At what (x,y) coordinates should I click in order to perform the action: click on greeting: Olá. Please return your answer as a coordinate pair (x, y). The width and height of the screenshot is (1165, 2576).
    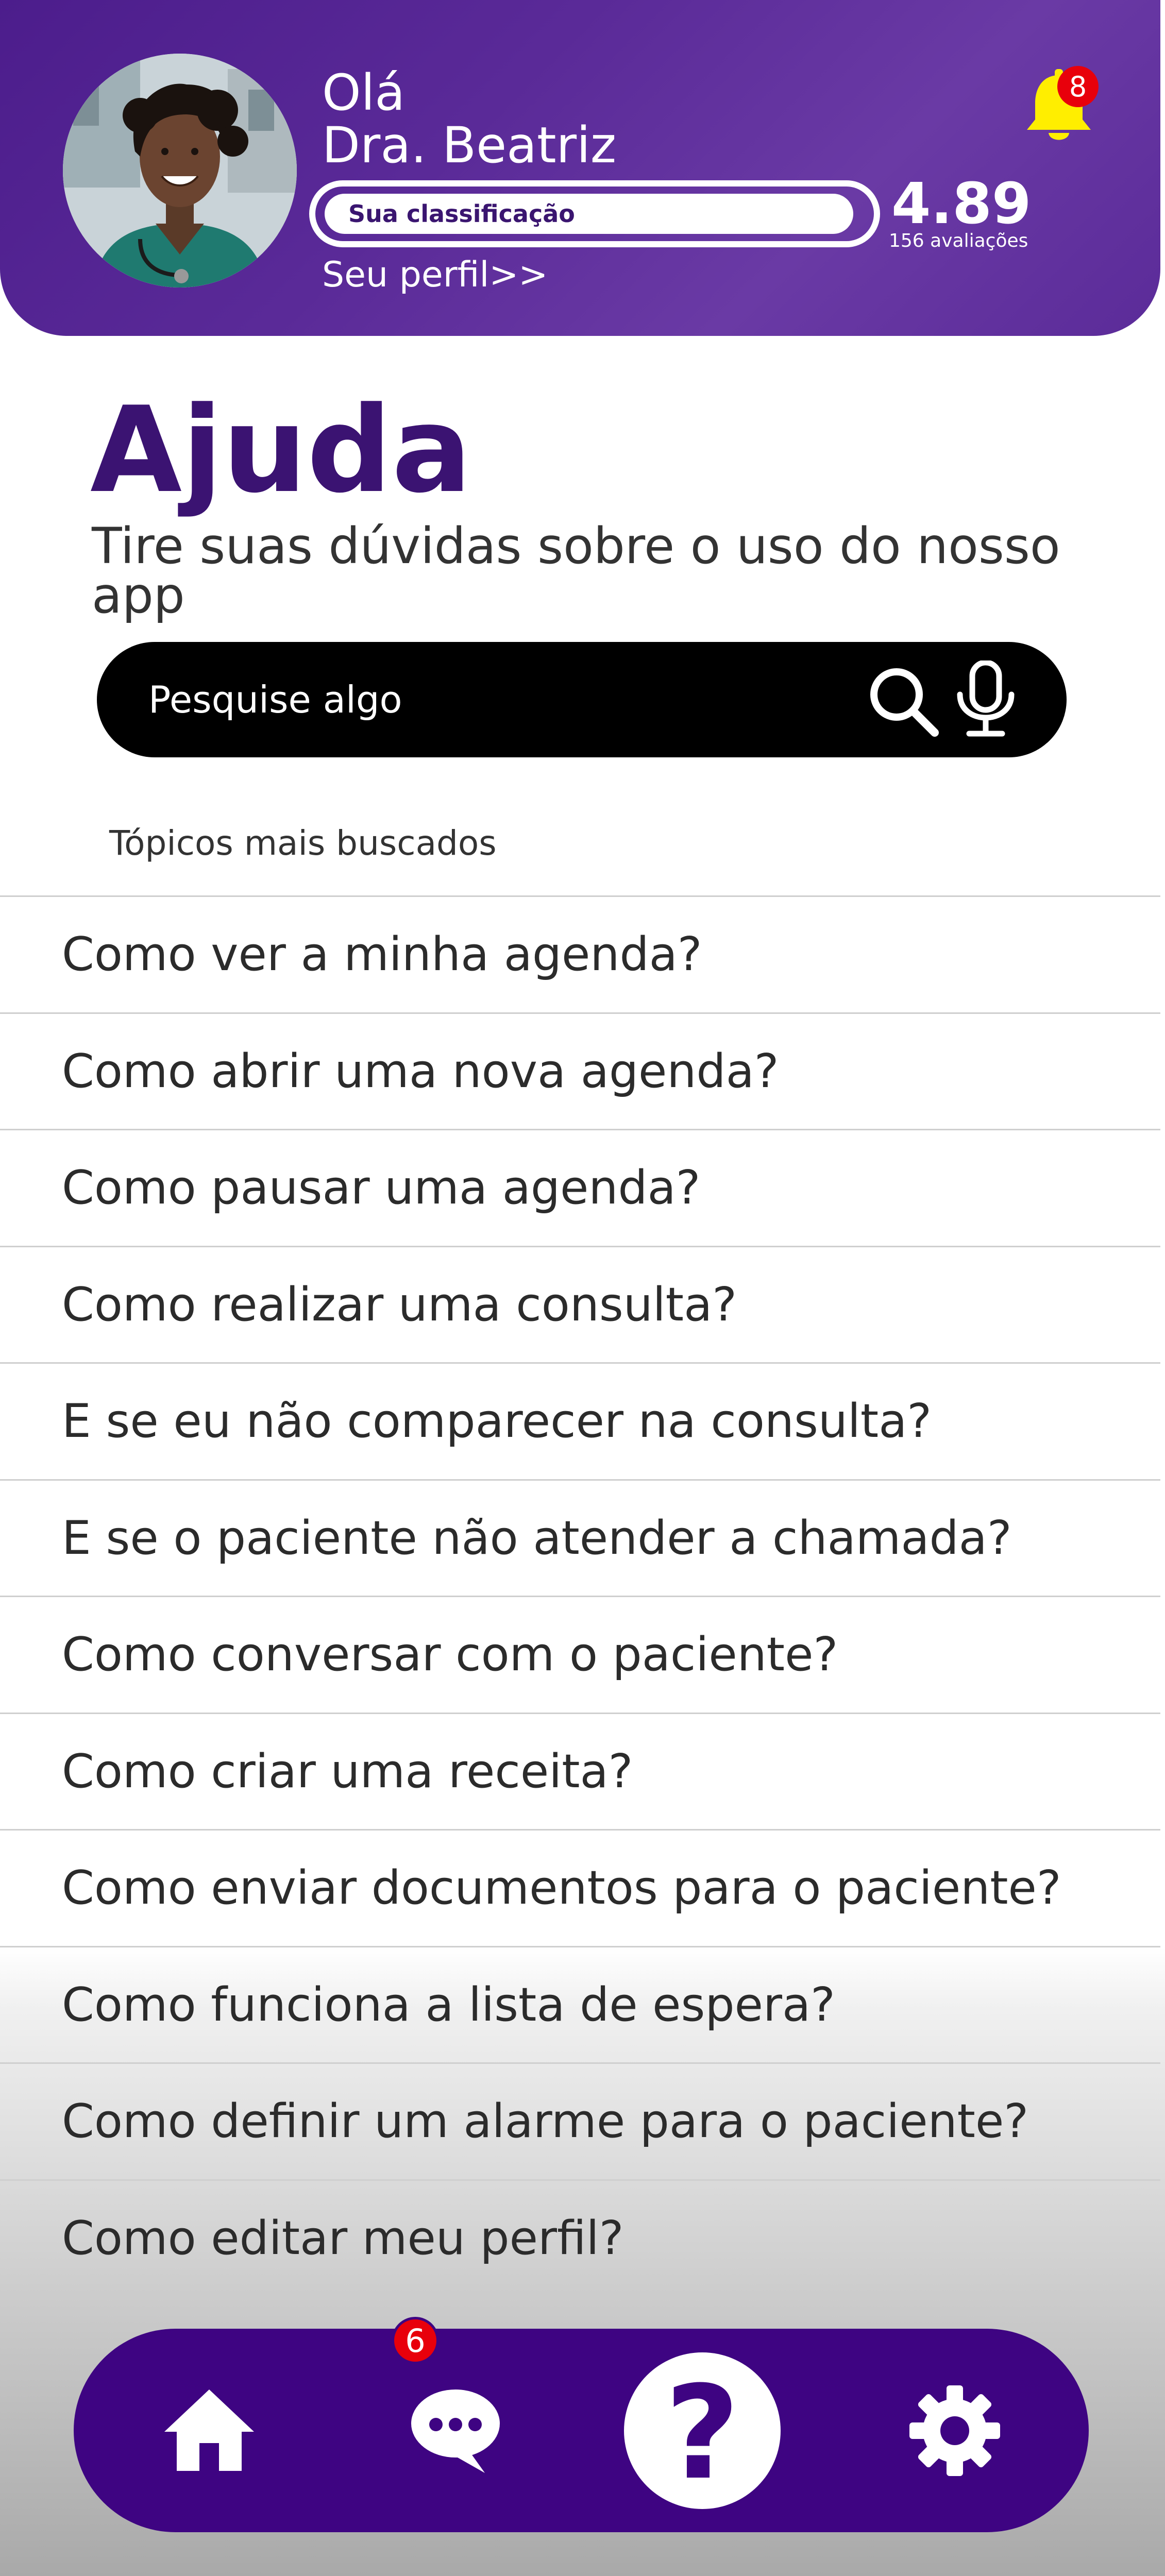
    Looking at the image, I should click on (364, 93).